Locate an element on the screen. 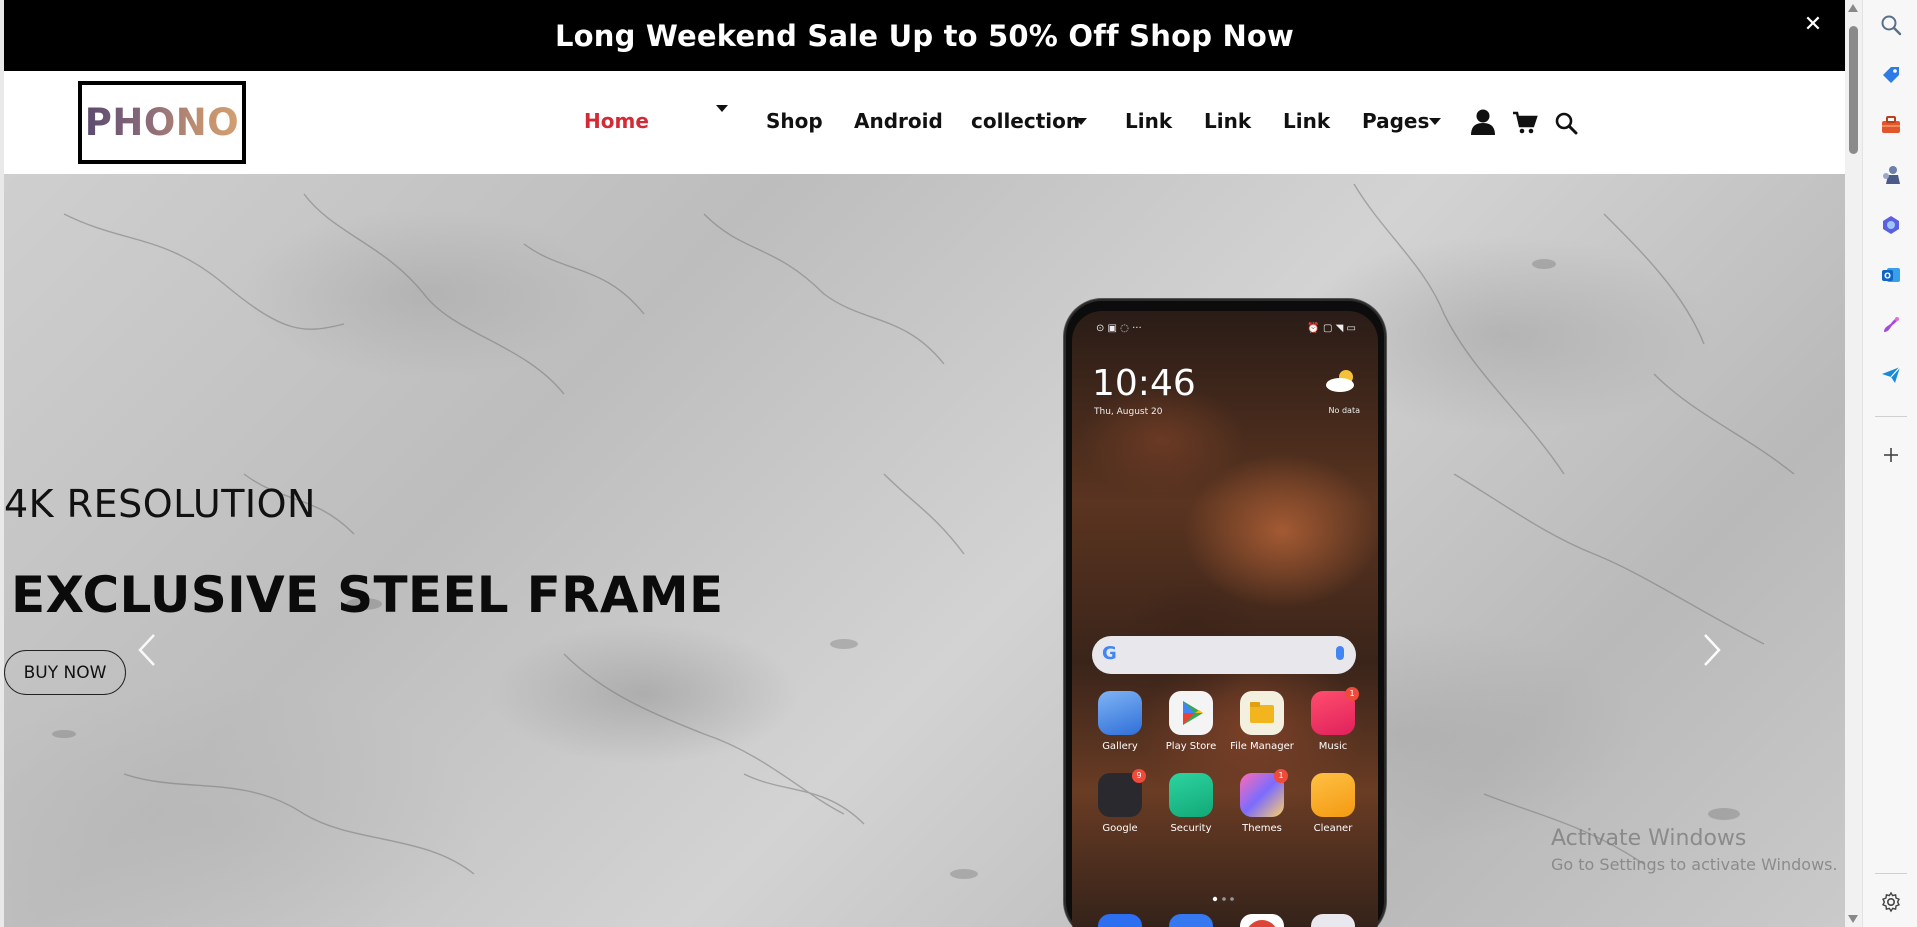  phone-app-music: 1 Music is located at coordinates (1334, 719).